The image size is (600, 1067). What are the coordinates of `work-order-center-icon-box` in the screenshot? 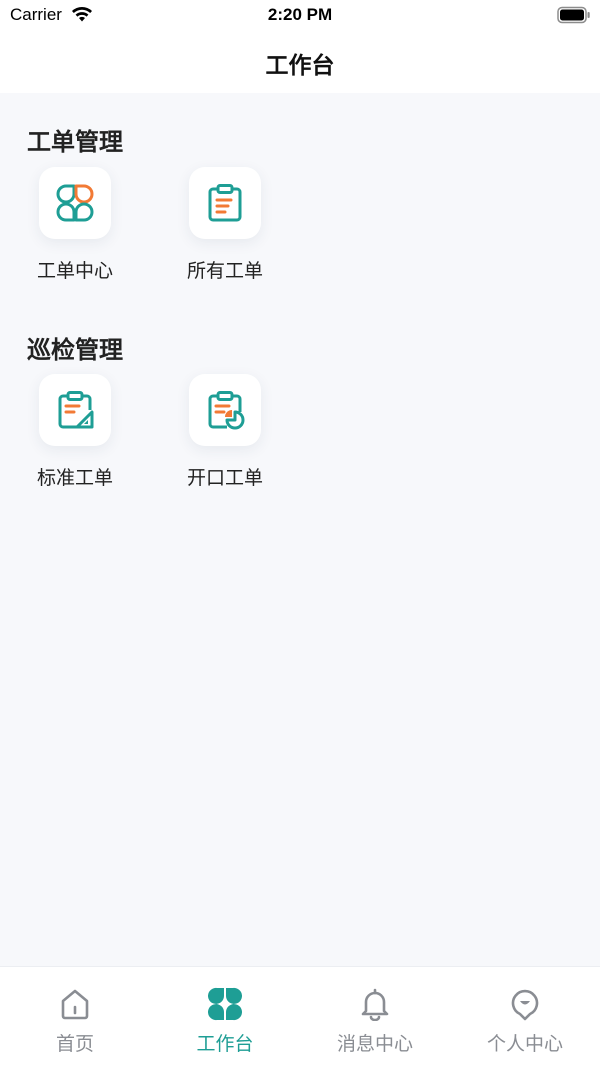 It's located at (75, 203).